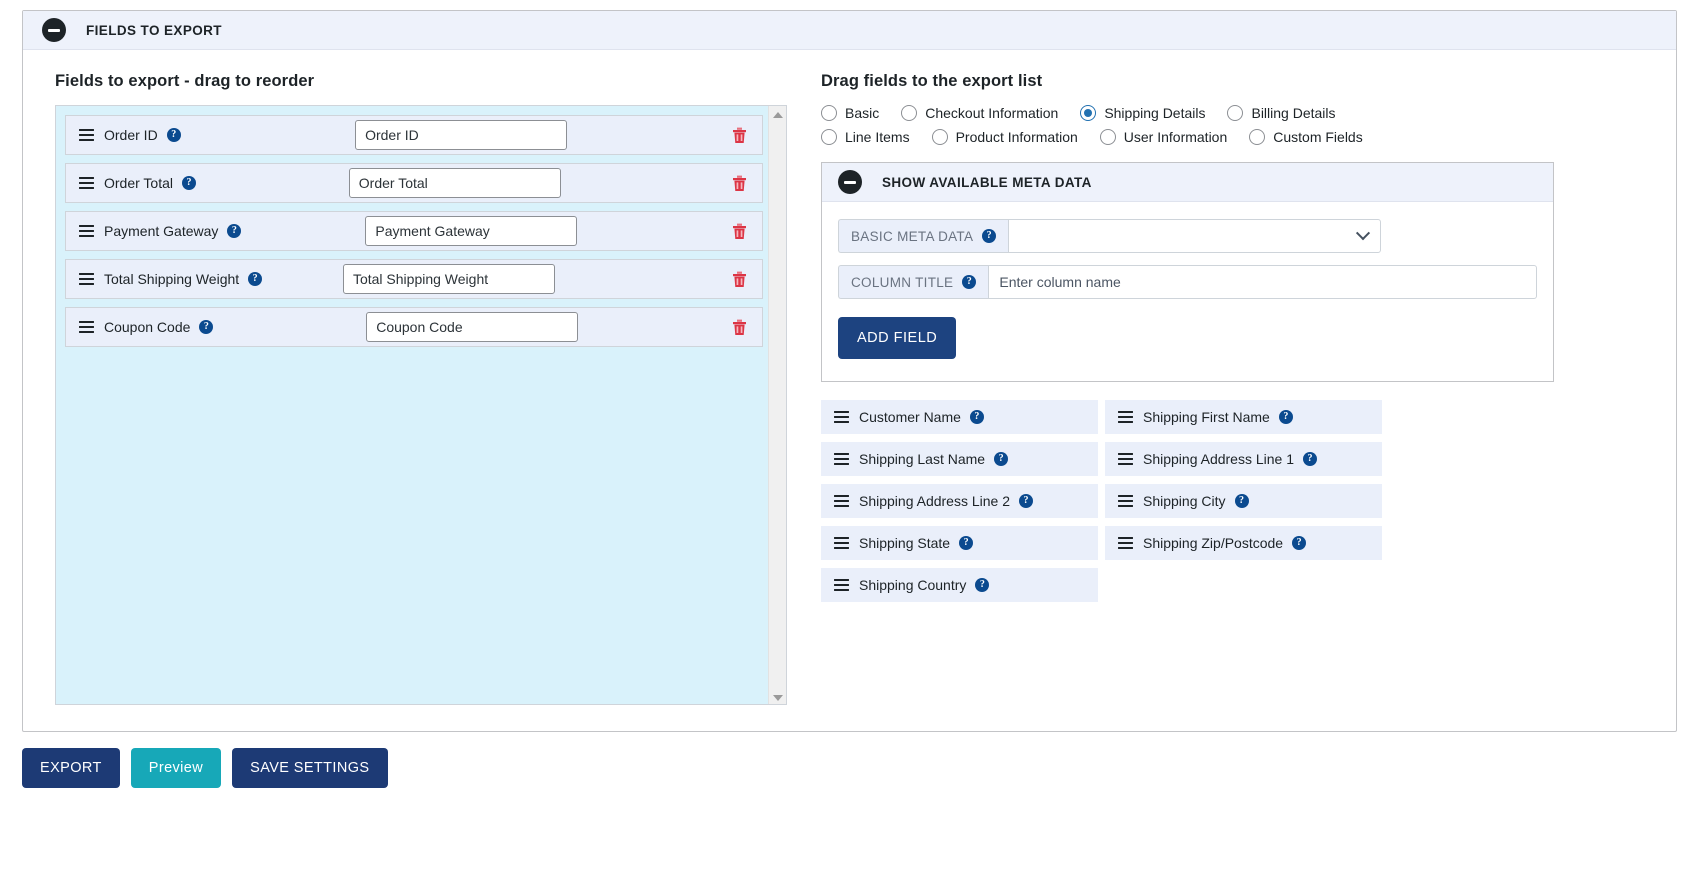  Describe the element at coordinates (959, 501) in the screenshot. I see `available-field-chip: Shipping Address Line 2?` at that location.